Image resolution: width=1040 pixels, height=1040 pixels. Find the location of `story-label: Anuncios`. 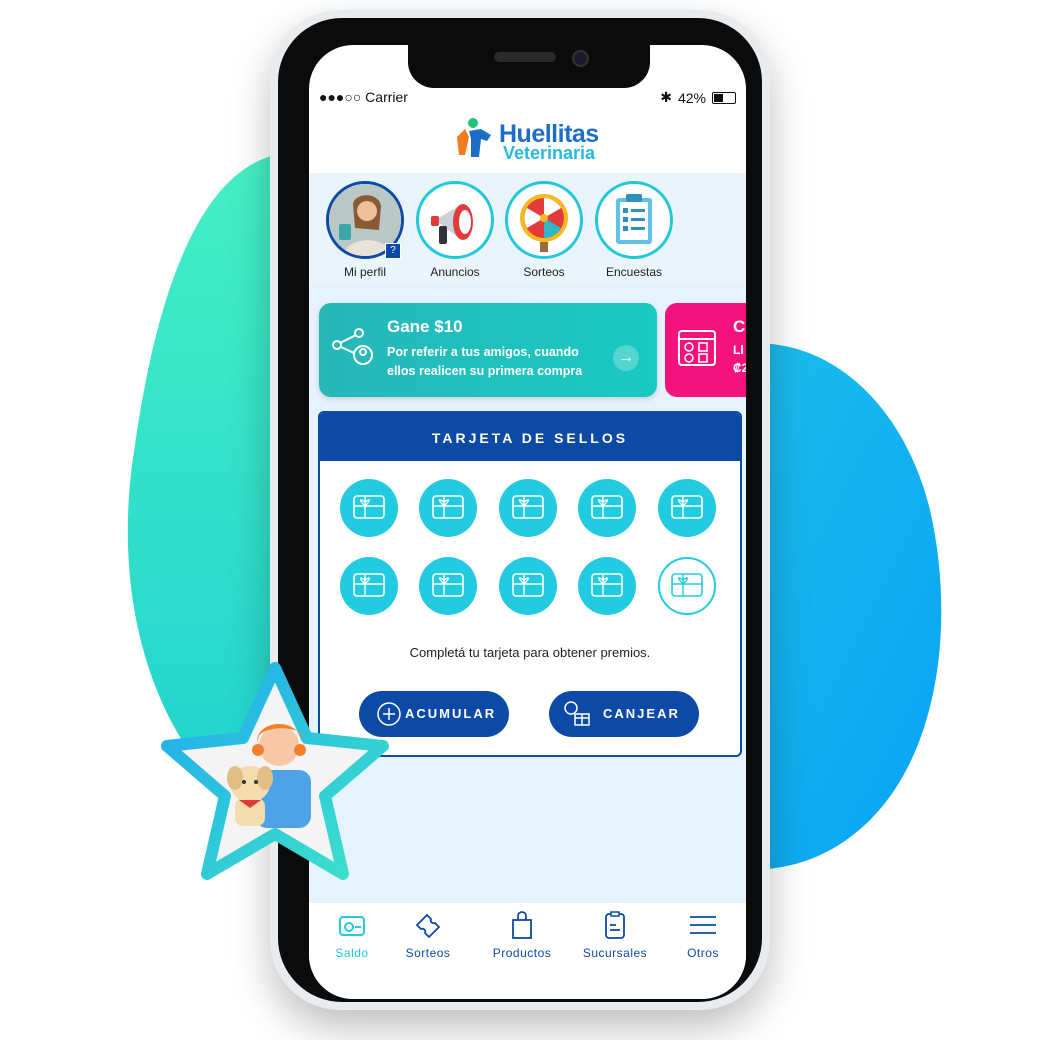

story-label: Anuncios is located at coordinates (455, 272).